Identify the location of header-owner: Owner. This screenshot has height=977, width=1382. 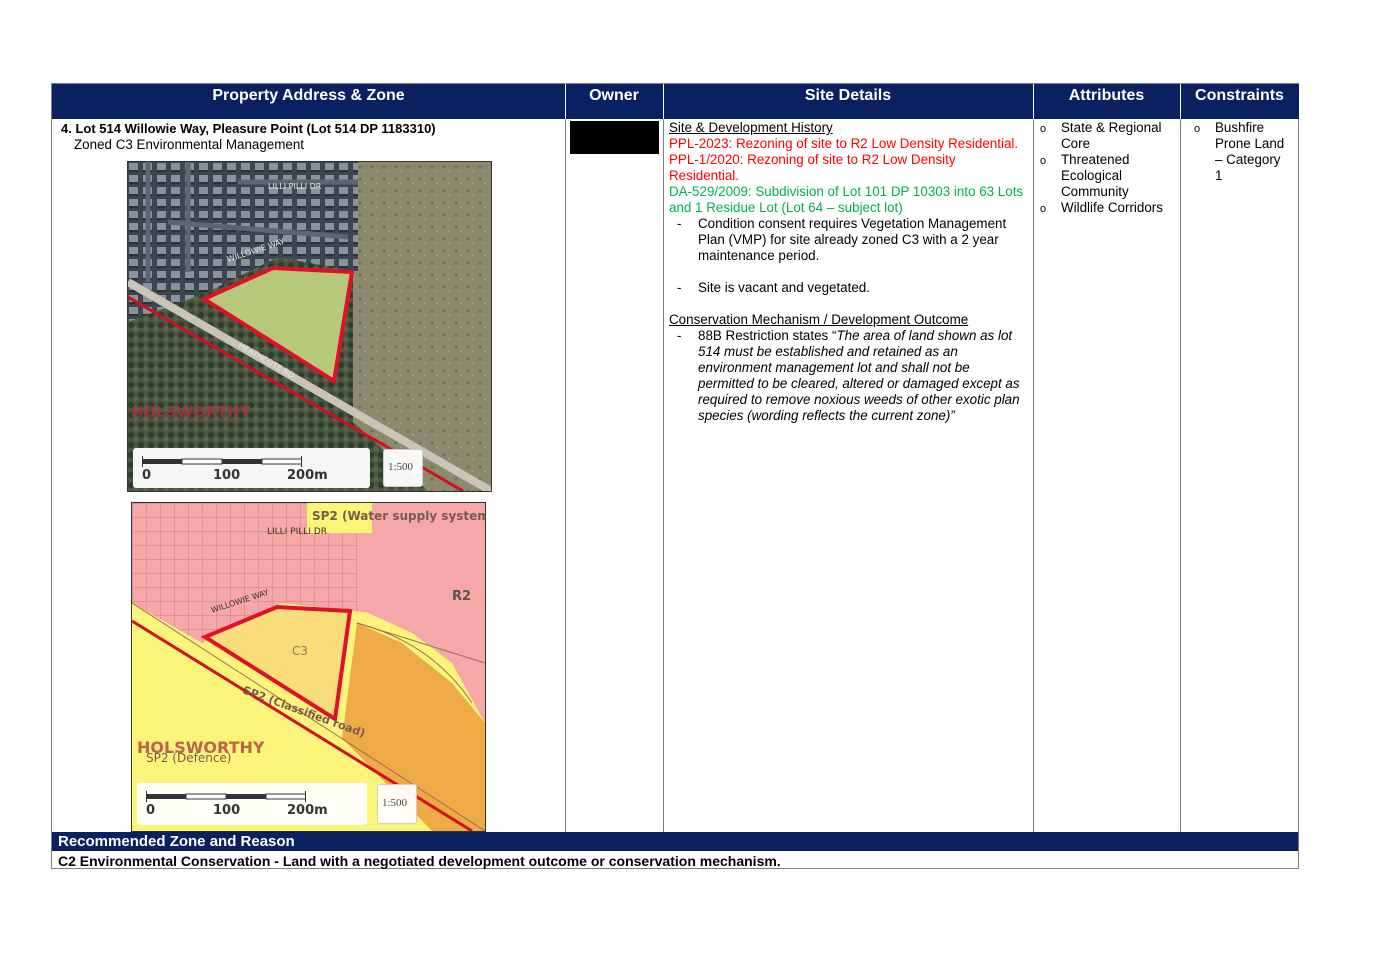
(614, 101).